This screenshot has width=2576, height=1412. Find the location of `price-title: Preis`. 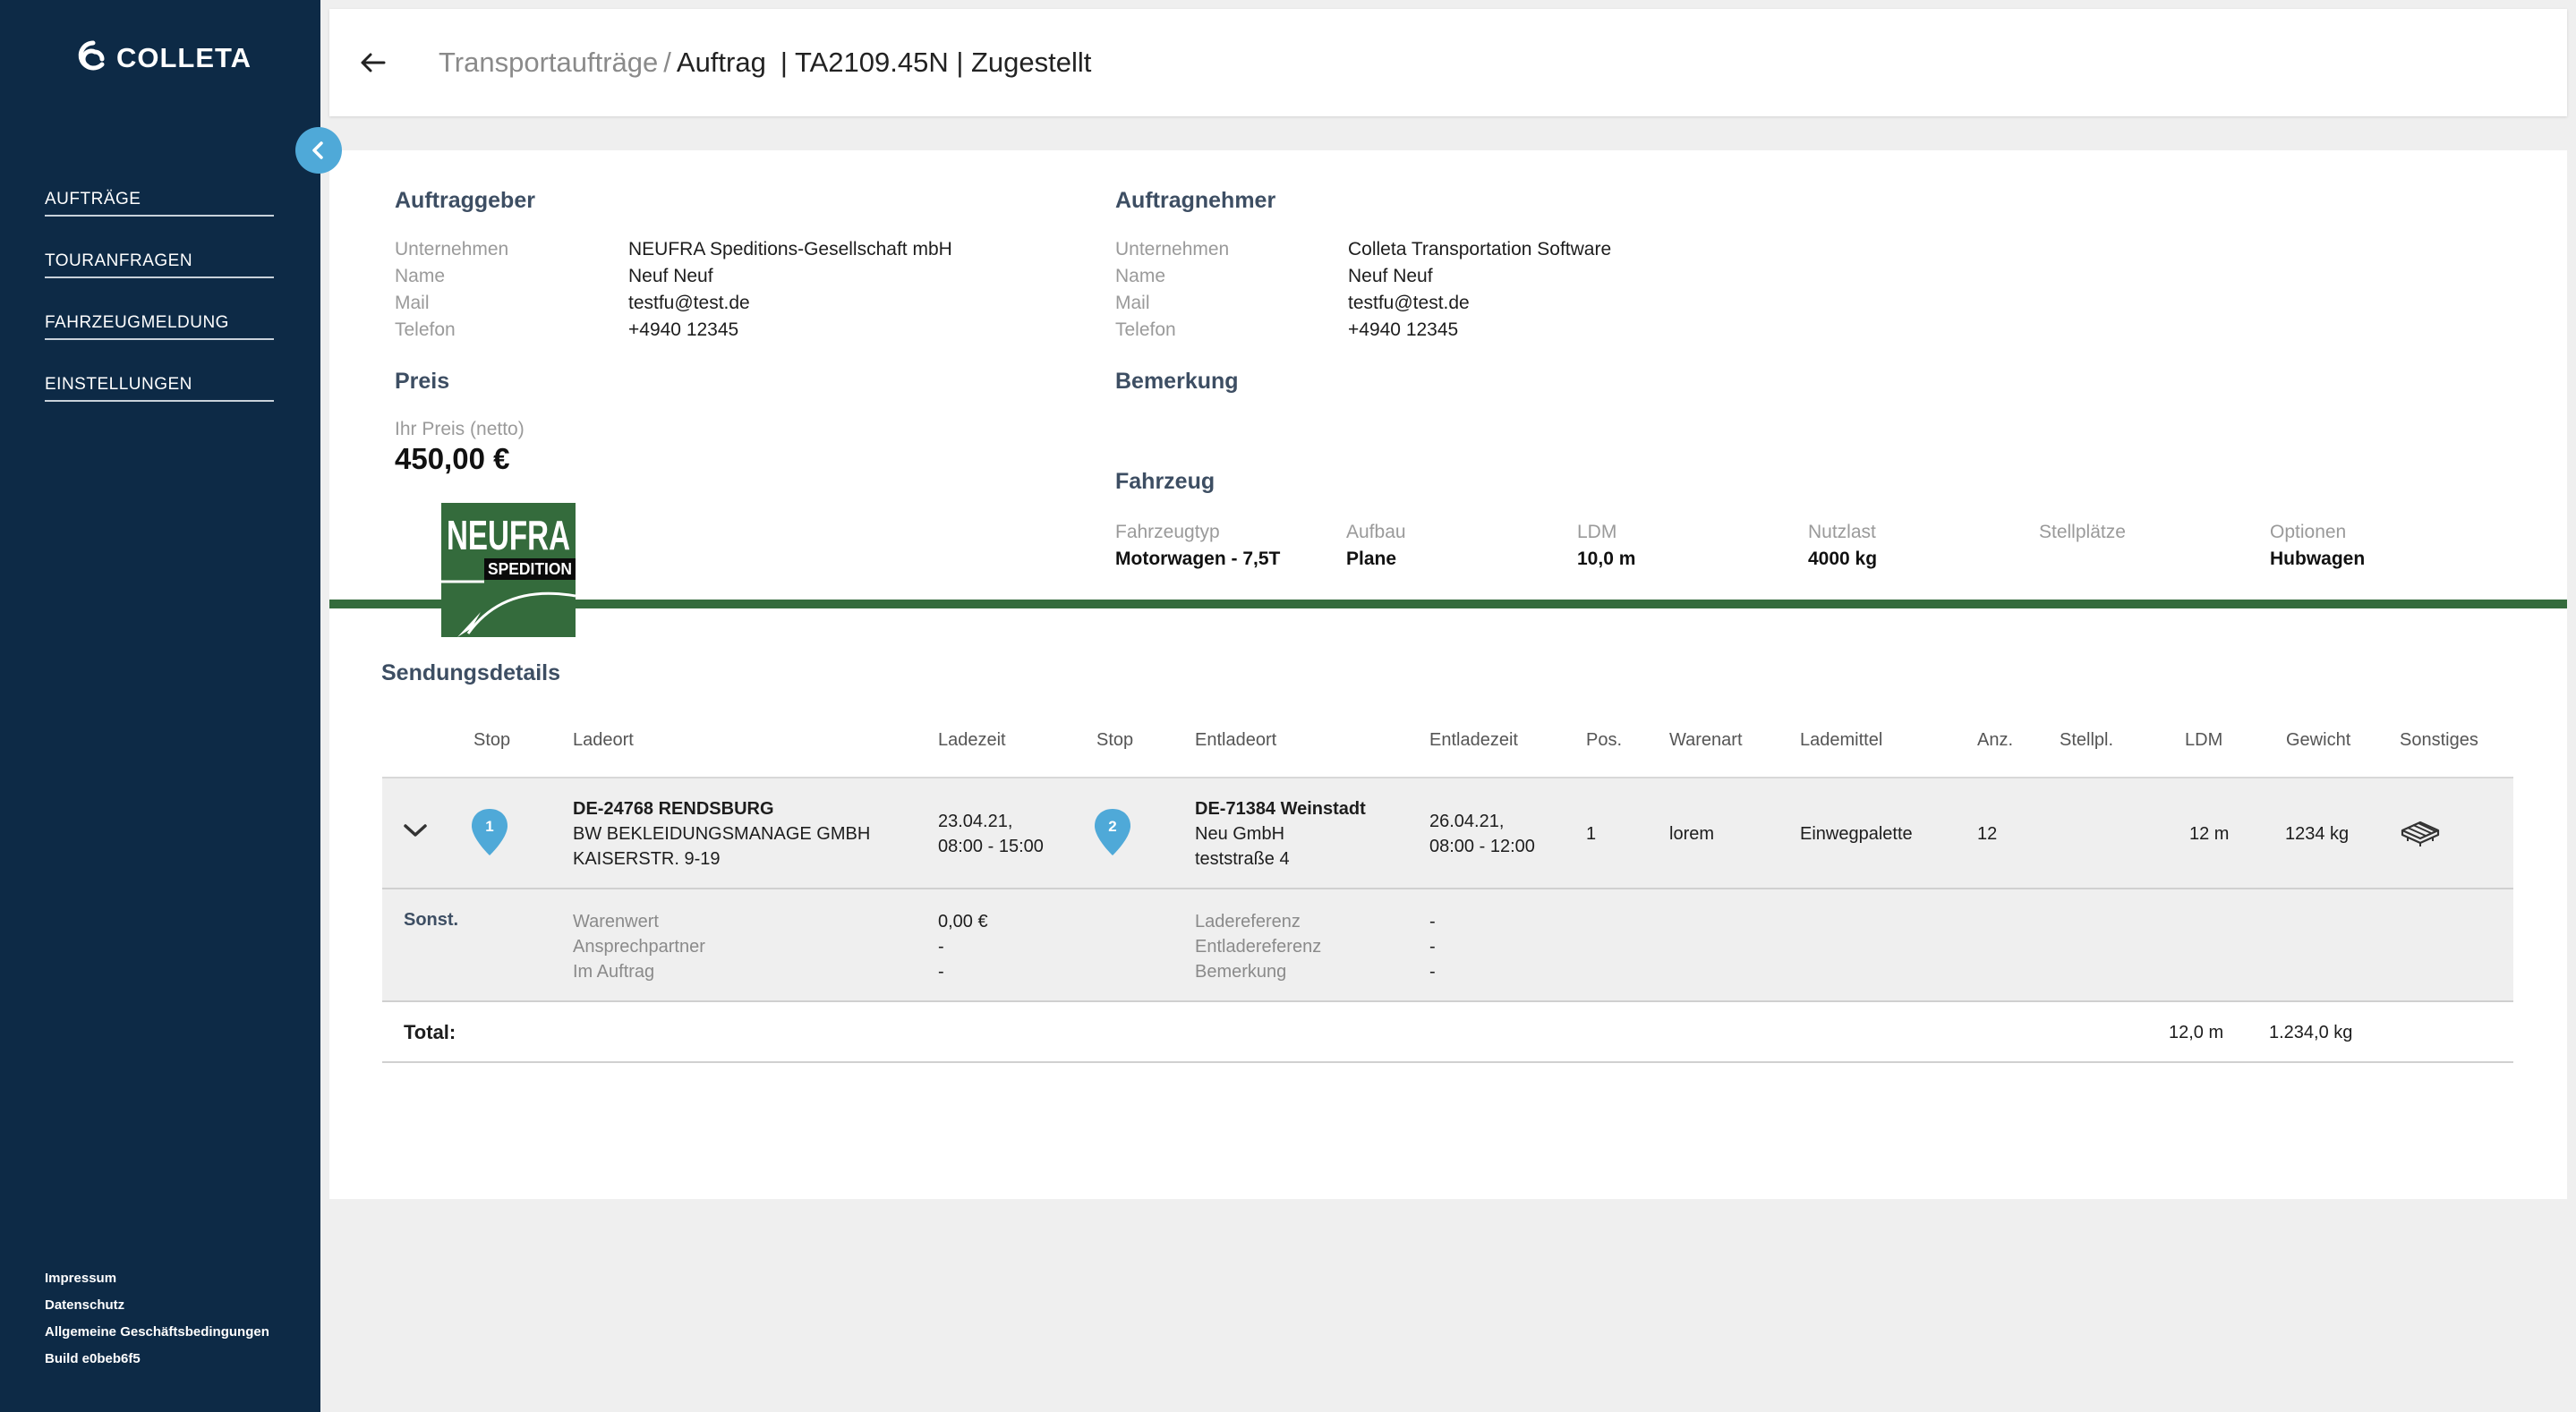

price-title: Preis is located at coordinates (422, 382).